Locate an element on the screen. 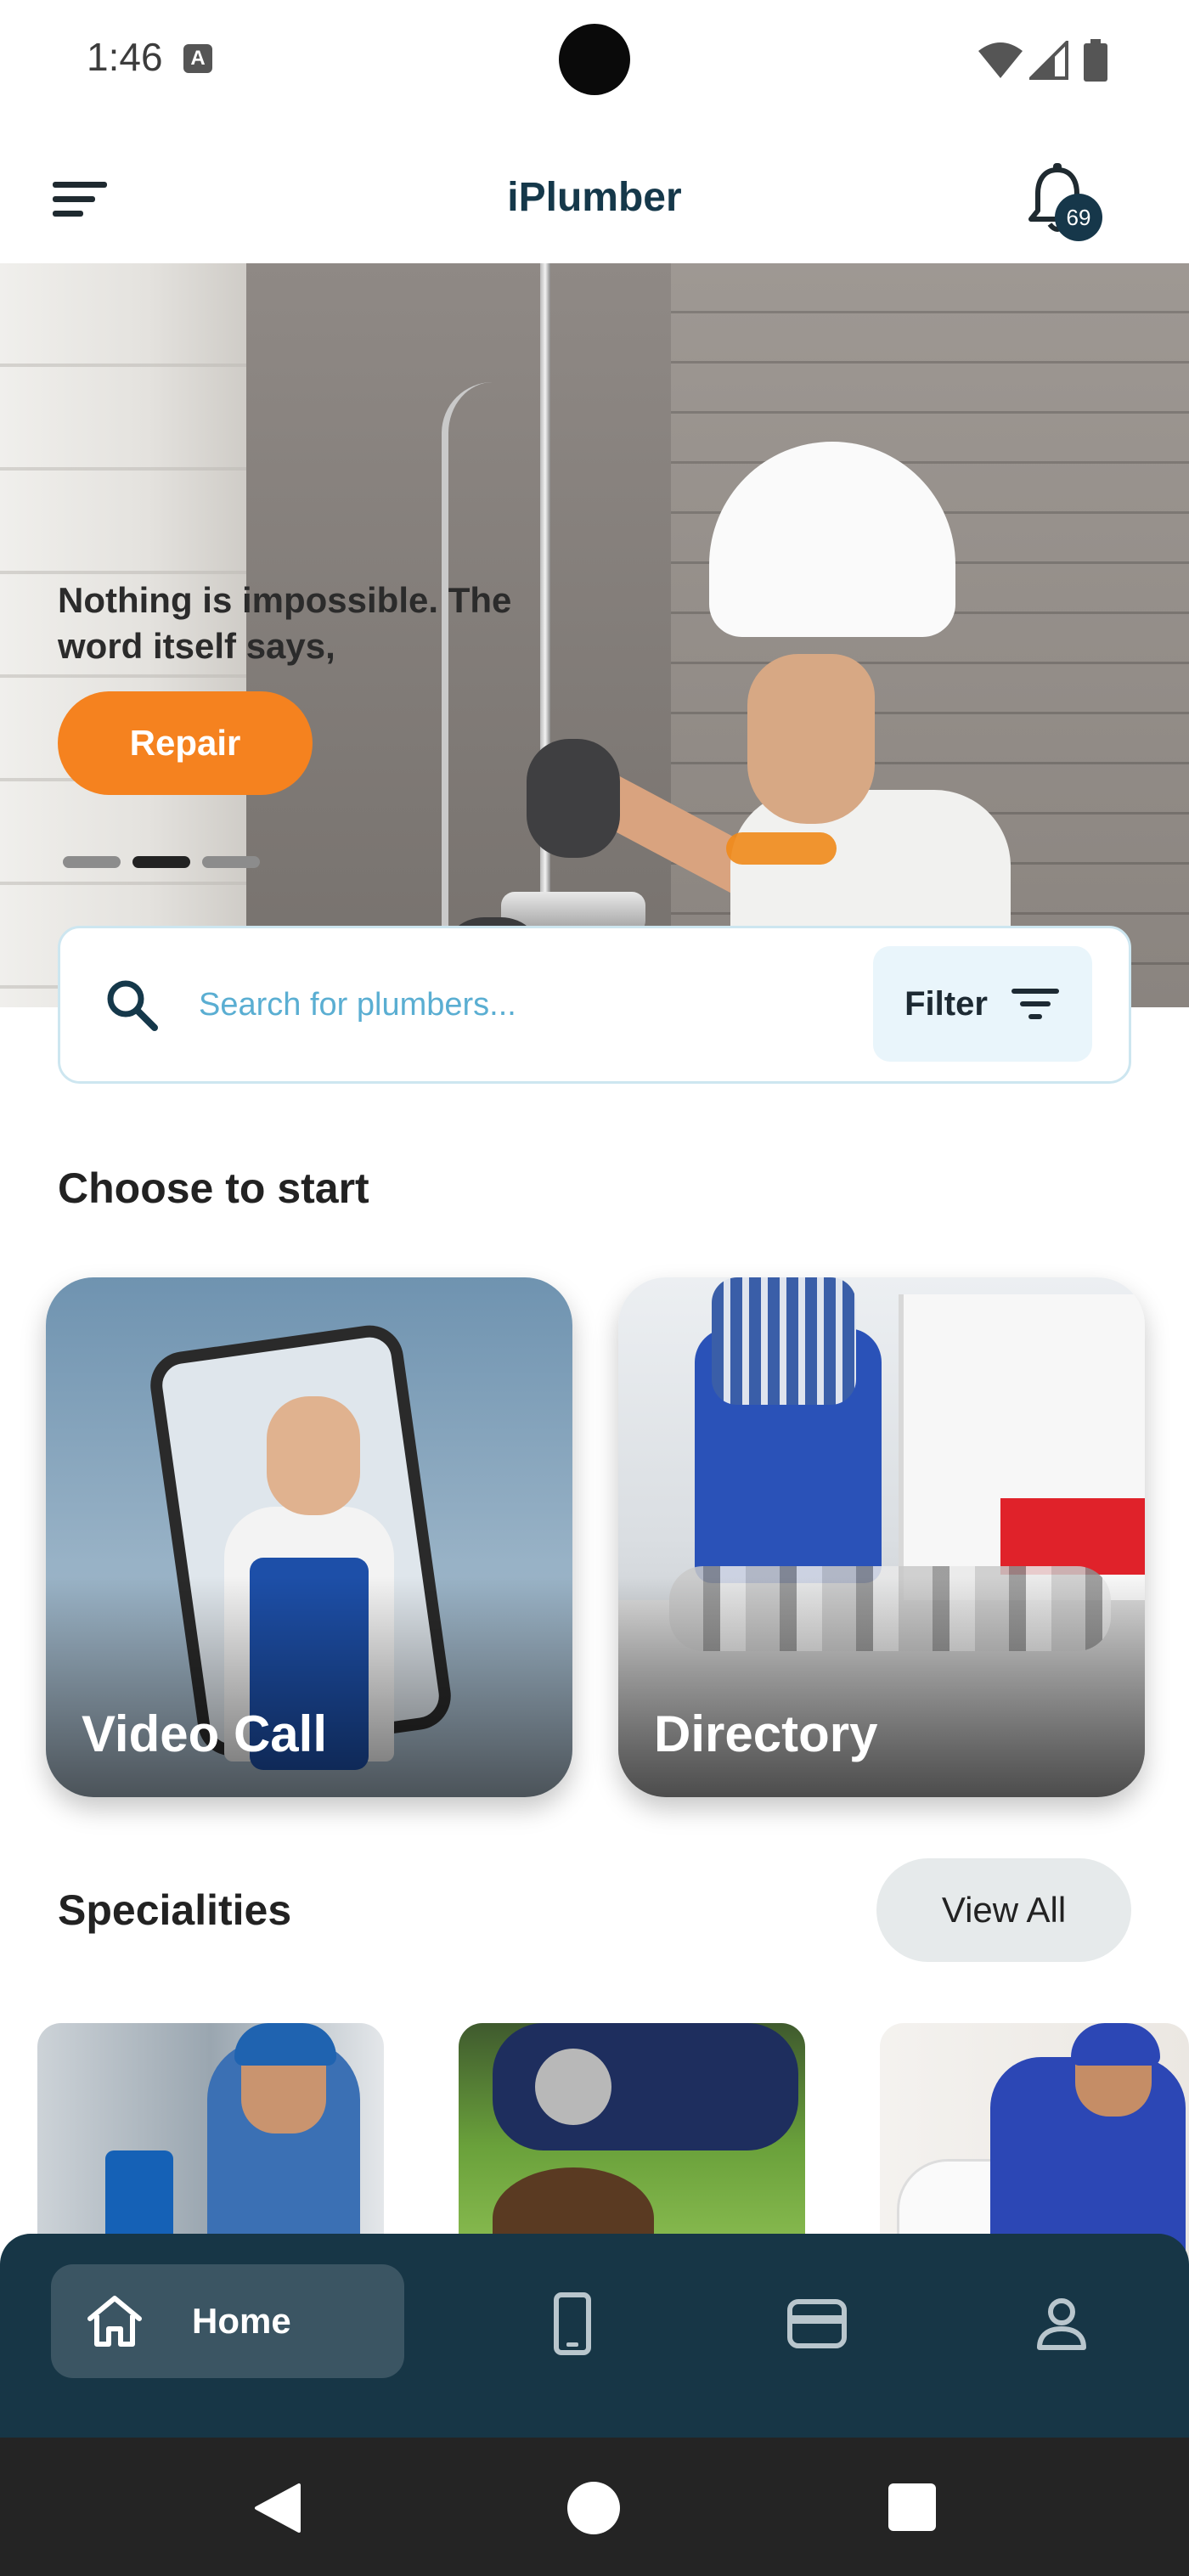  choose-to-start-title: Choose to start is located at coordinates (213, 1188).